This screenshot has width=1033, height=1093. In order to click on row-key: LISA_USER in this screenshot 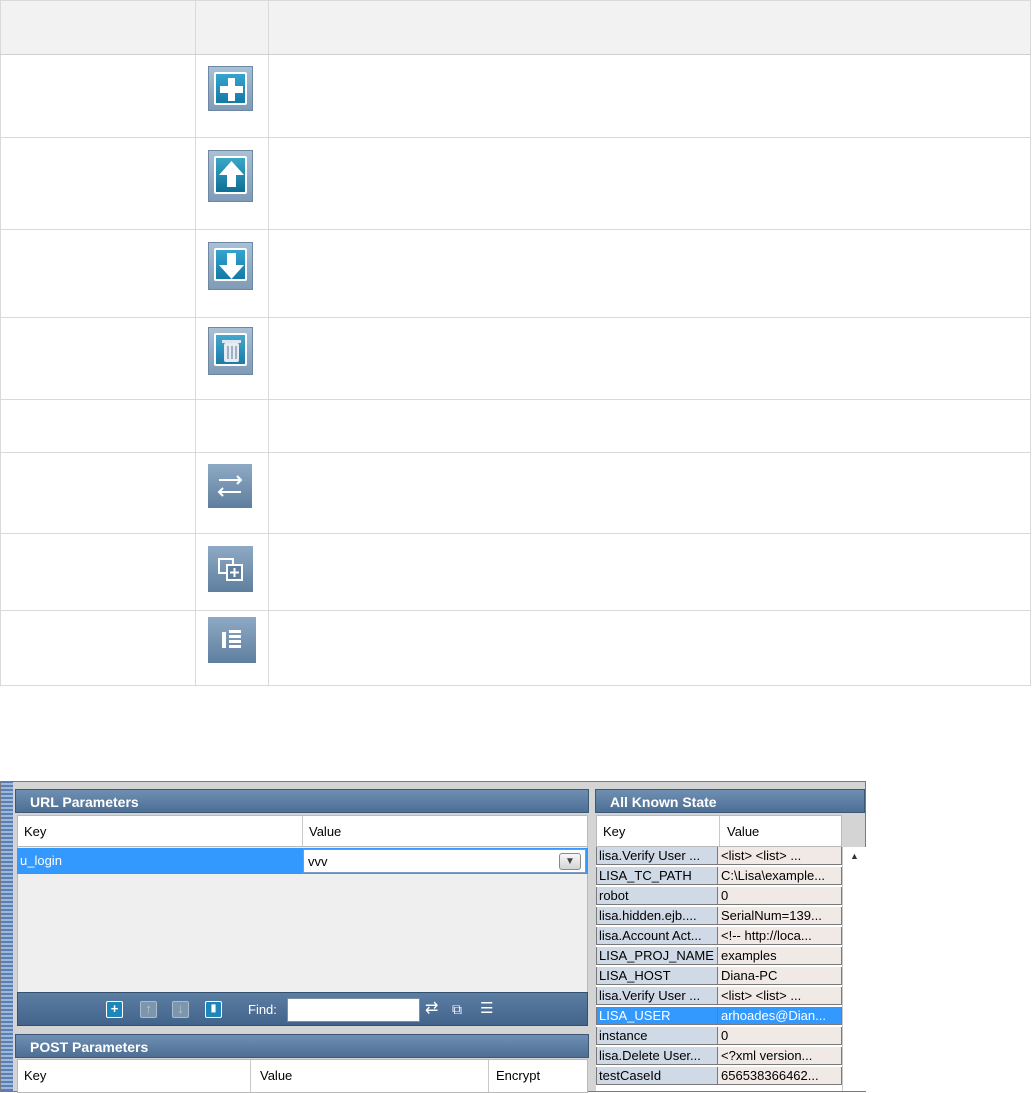, I will do `click(657, 1016)`.